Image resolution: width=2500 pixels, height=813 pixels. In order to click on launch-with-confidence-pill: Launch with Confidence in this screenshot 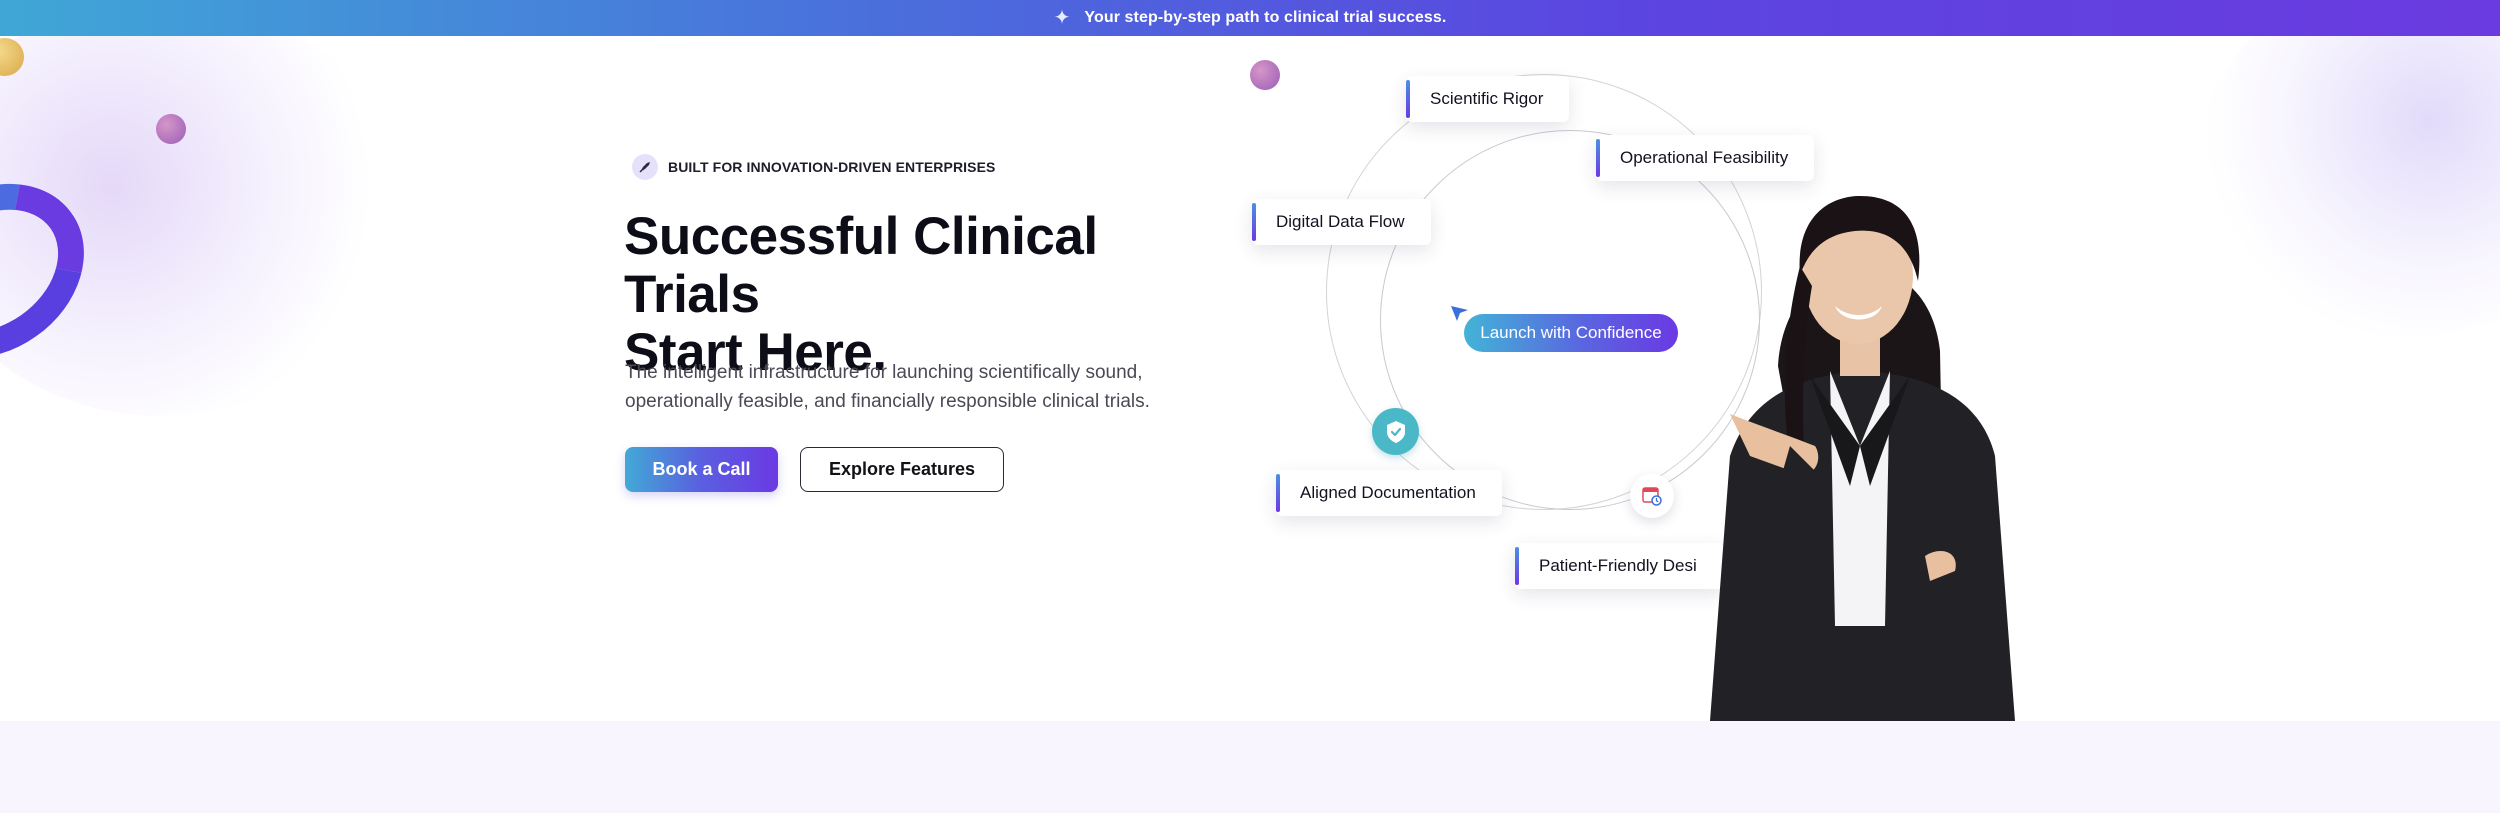, I will do `click(1571, 333)`.